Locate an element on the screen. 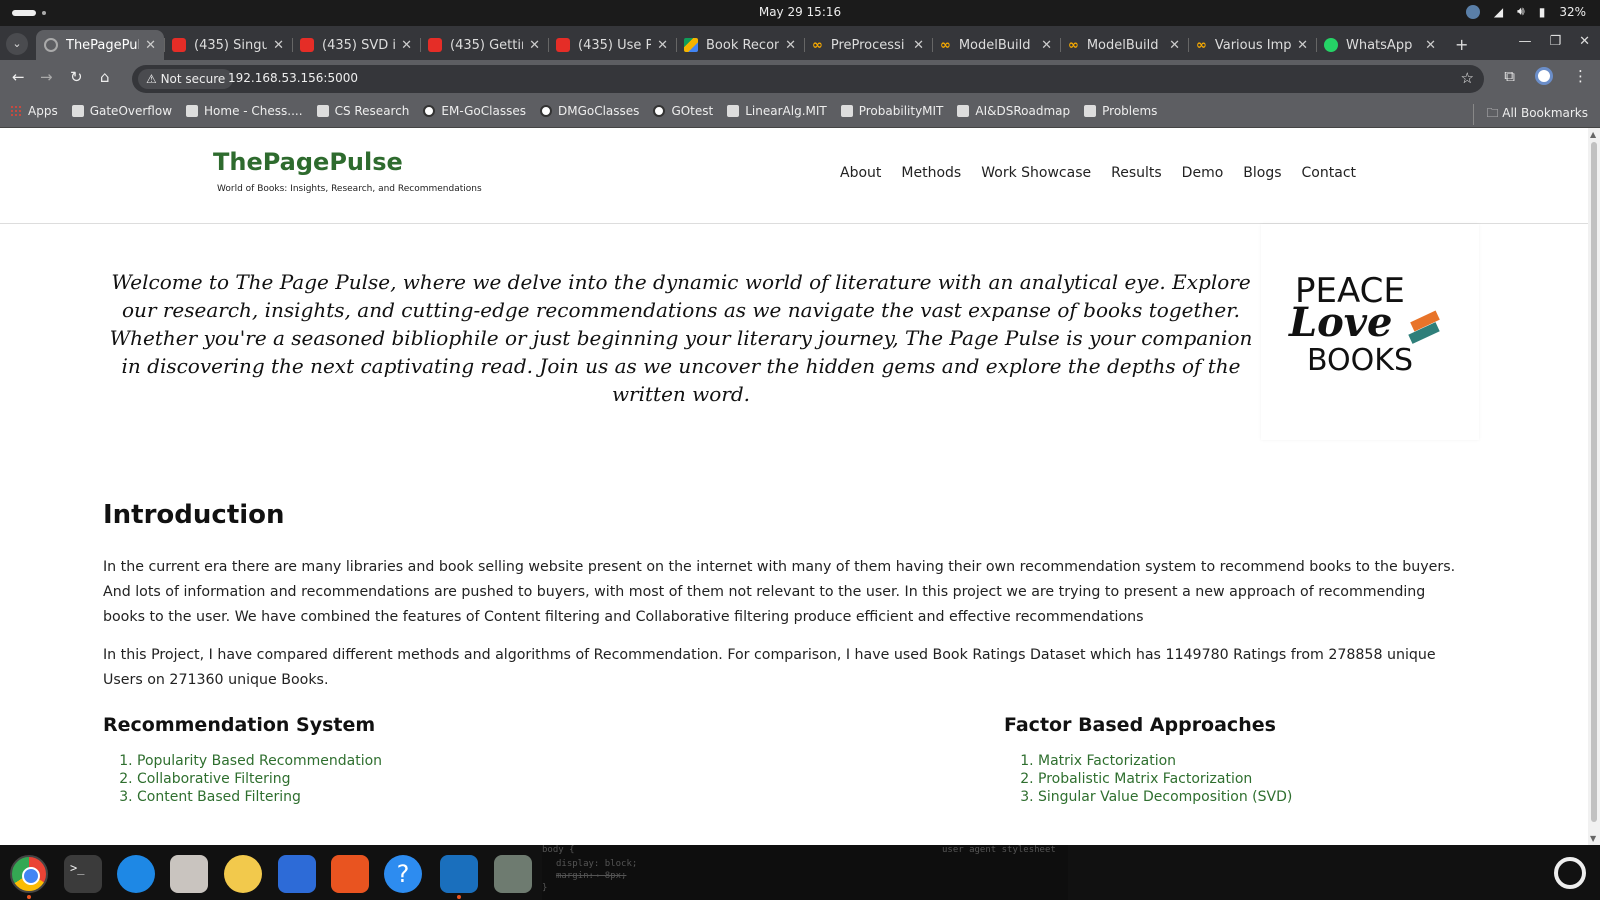  bookmark-item: DMGoClasses is located at coordinates (589, 111).